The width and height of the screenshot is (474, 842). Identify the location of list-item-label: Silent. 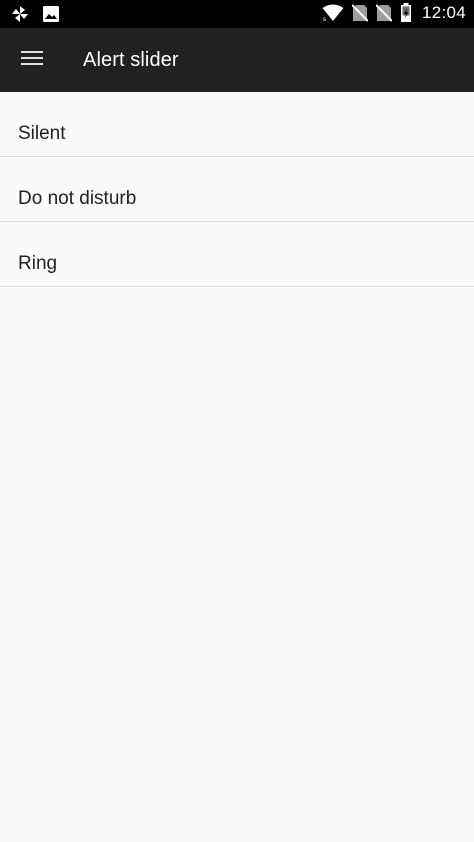
(42, 133).